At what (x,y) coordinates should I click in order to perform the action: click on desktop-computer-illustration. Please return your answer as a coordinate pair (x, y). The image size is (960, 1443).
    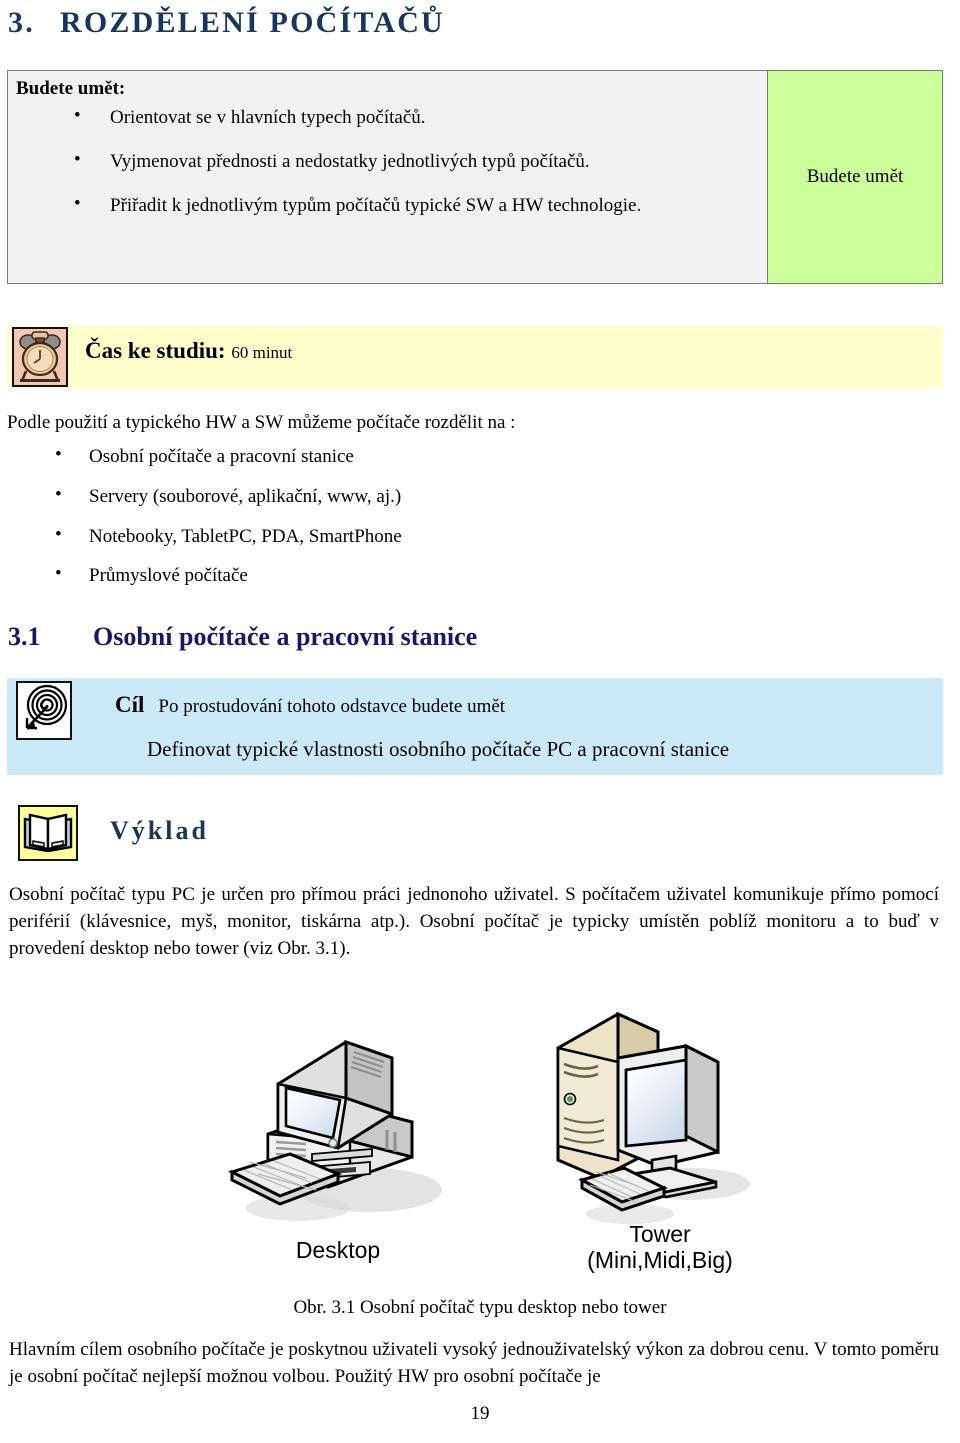
    Looking at the image, I should click on (345, 1132).